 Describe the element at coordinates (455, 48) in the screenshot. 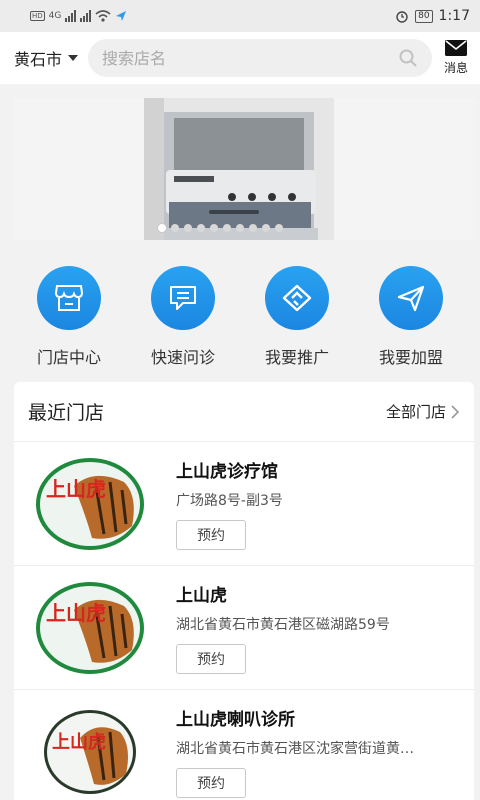

I see `mail-icon` at that location.